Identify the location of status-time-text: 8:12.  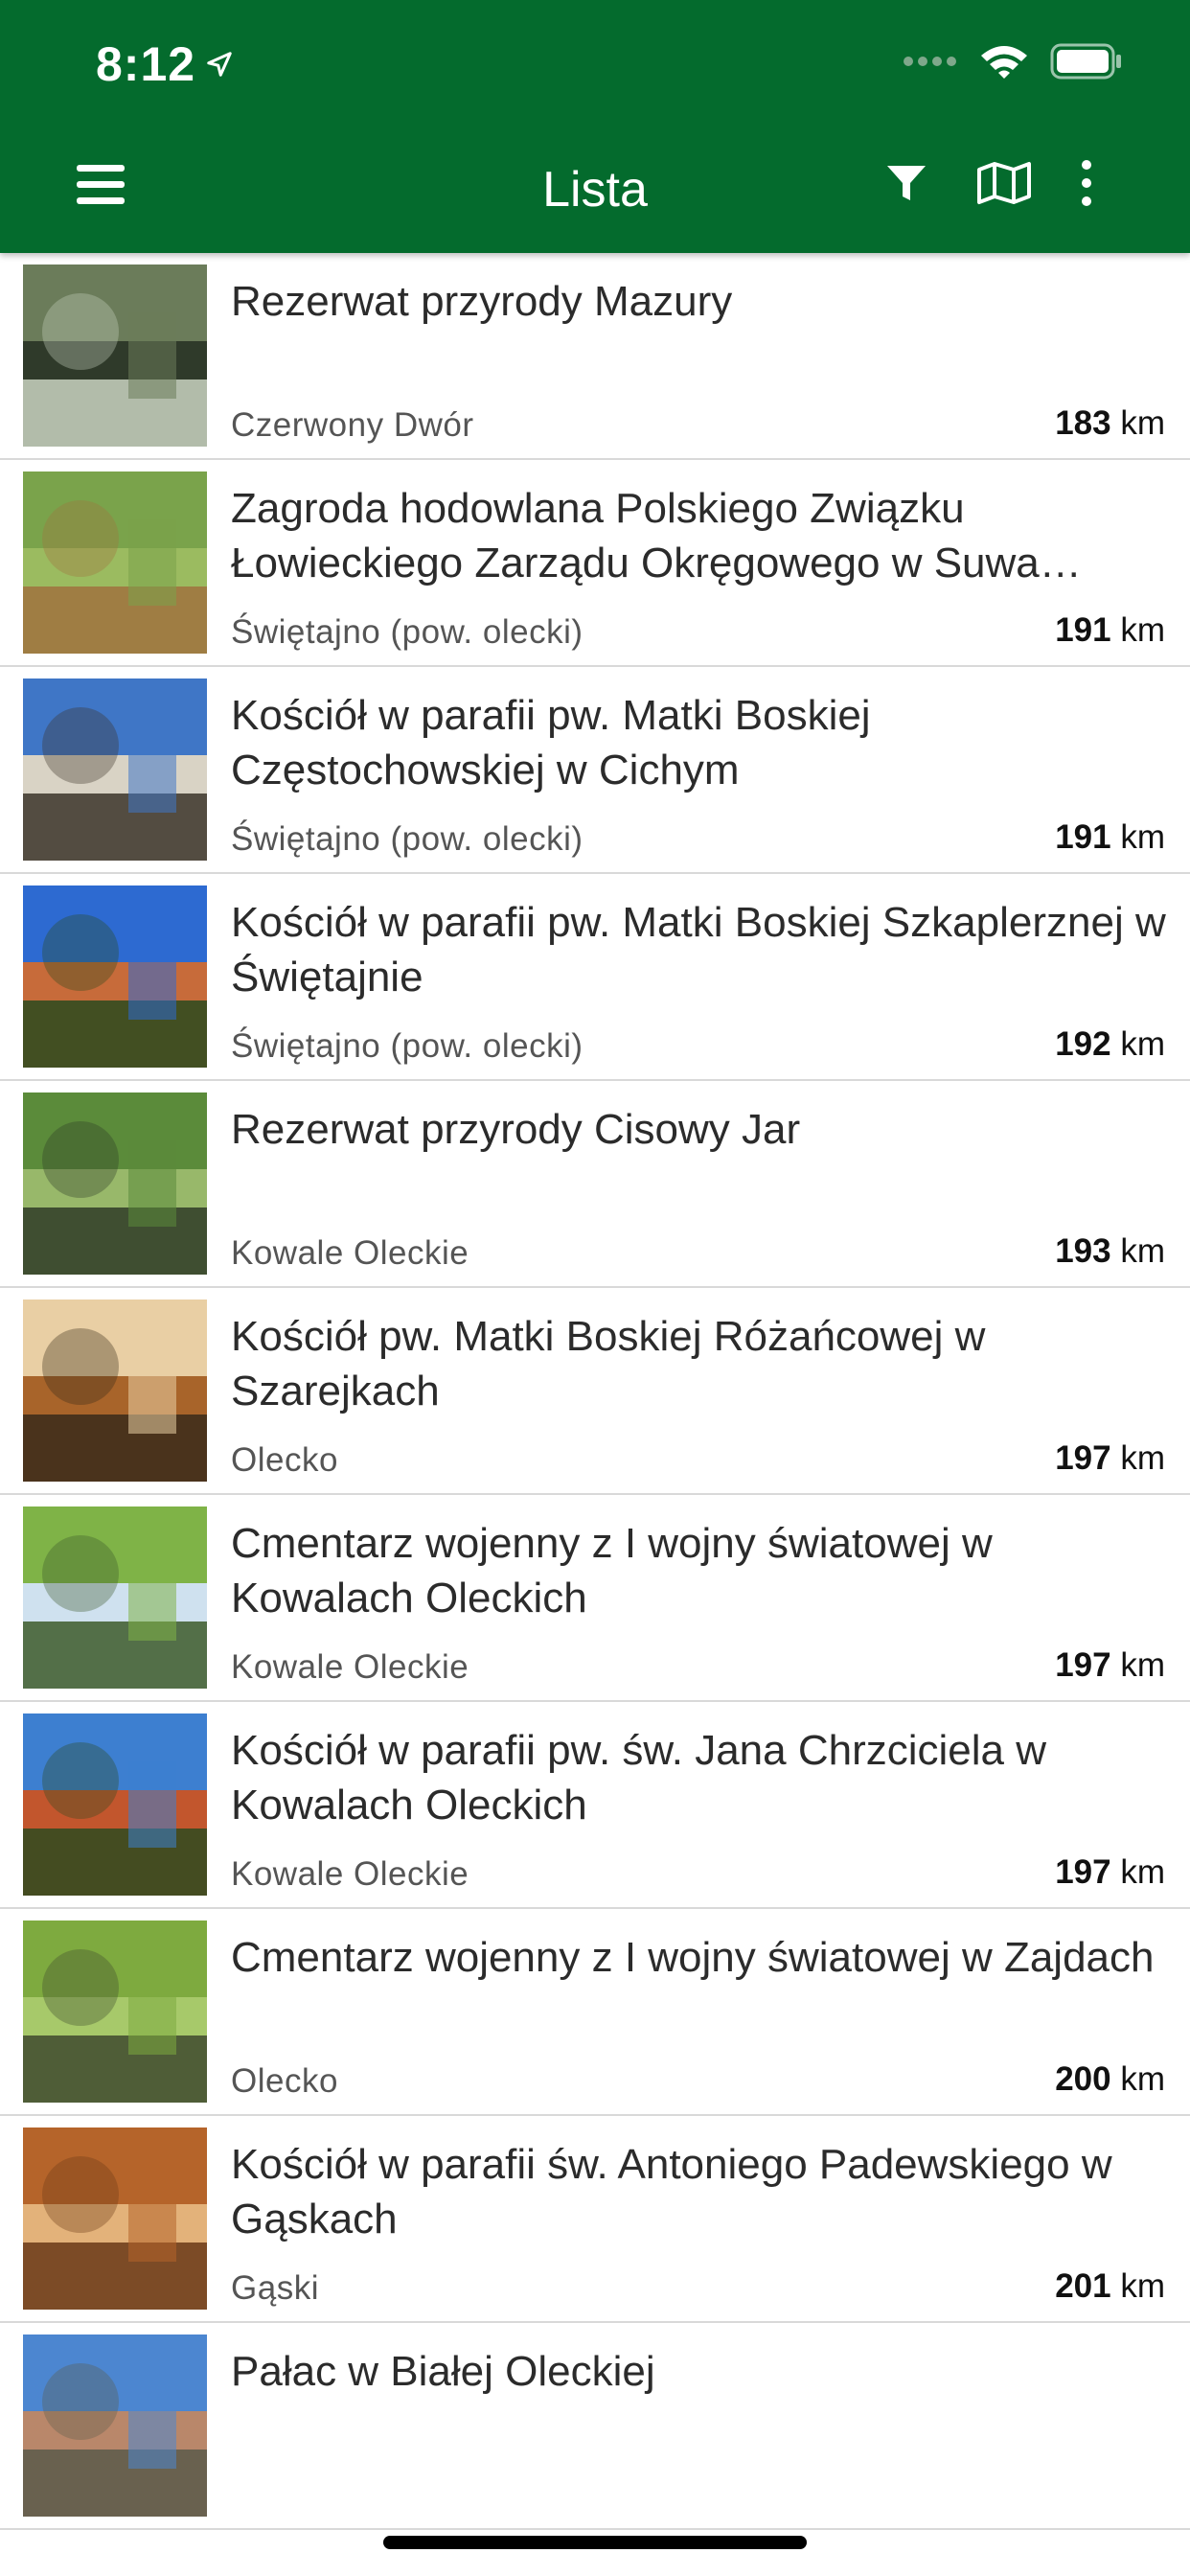
(146, 64).